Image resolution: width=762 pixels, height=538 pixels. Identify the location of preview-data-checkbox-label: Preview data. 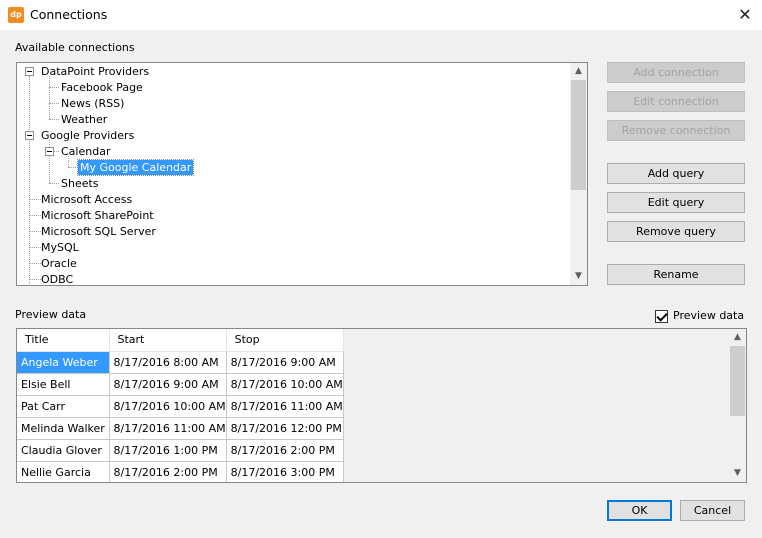
(708, 315).